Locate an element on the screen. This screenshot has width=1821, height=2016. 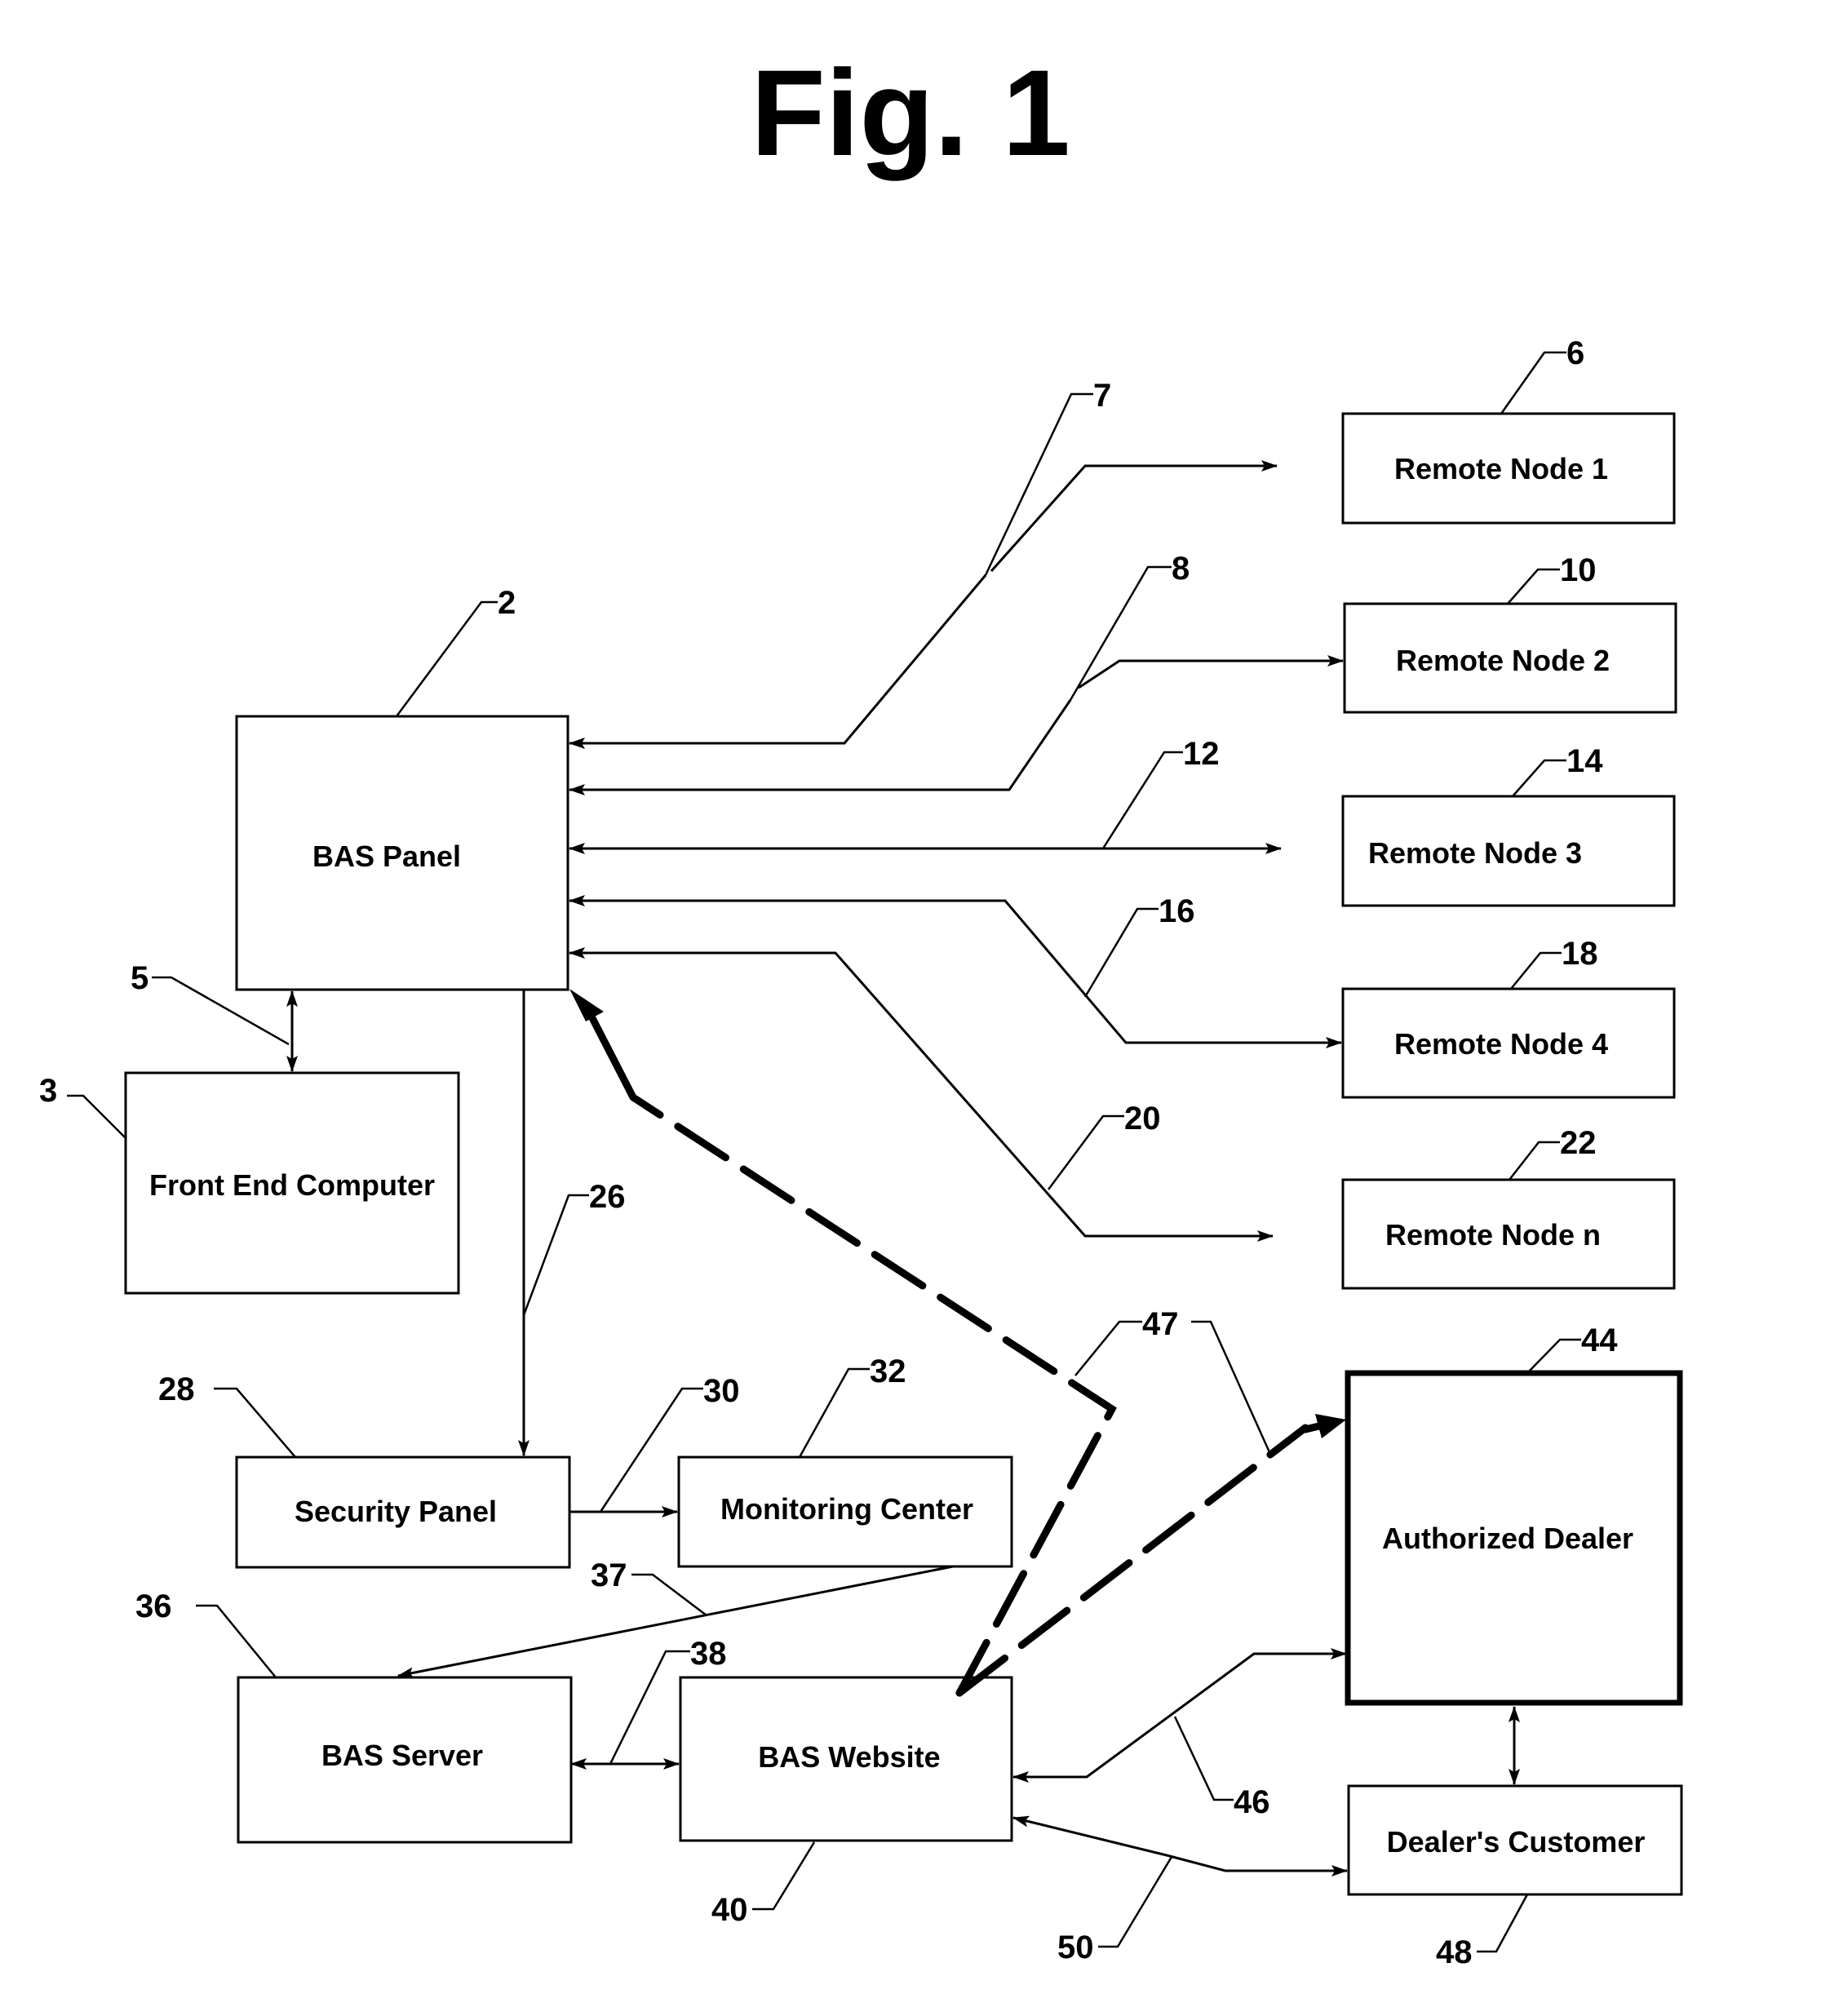
ref-48: 48 is located at coordinates (1454, 1952).